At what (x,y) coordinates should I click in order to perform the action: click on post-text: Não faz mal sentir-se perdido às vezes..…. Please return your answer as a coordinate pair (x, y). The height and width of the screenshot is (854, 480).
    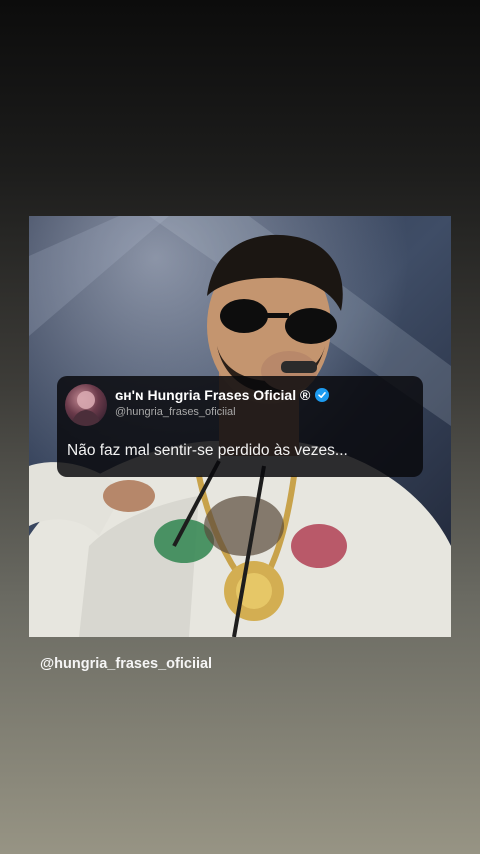
    Looking at the image, I should click on (207, 450).